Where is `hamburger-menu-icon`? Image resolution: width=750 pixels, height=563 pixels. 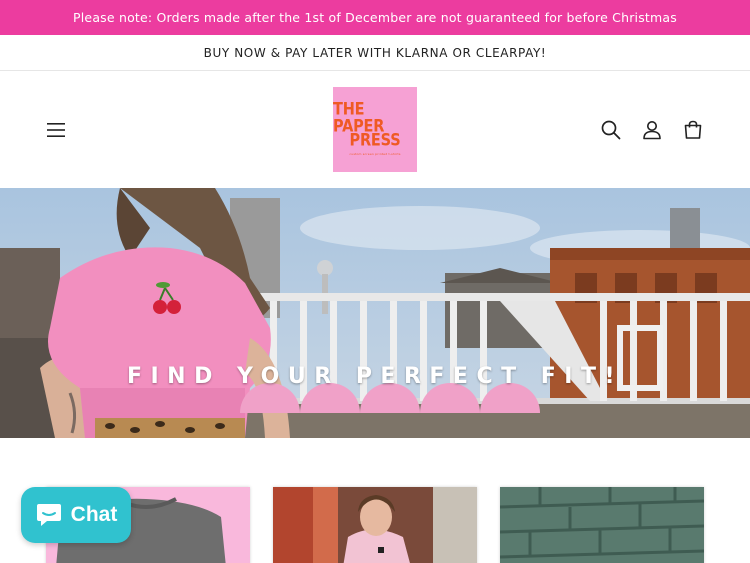
hamburger-menu-icon is located at coordinates (56, 130).